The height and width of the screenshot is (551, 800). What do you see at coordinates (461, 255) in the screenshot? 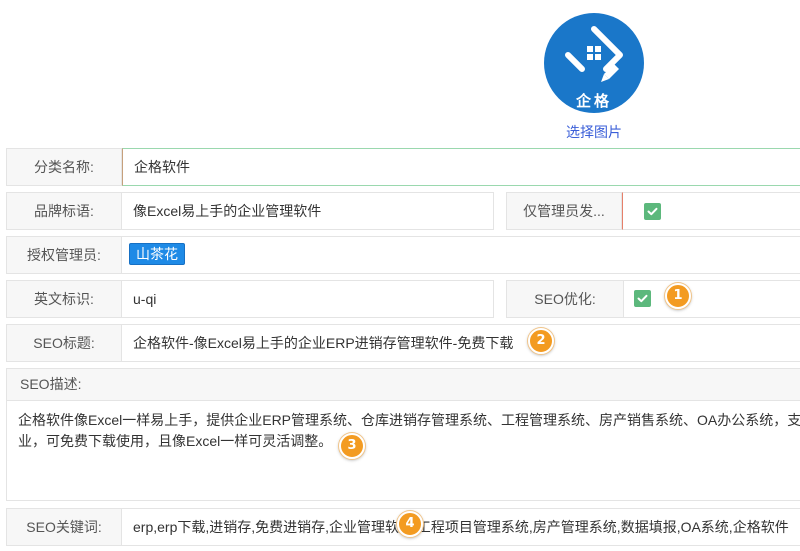
I see `authorized-admins-field` at bounding box center [461, 255].